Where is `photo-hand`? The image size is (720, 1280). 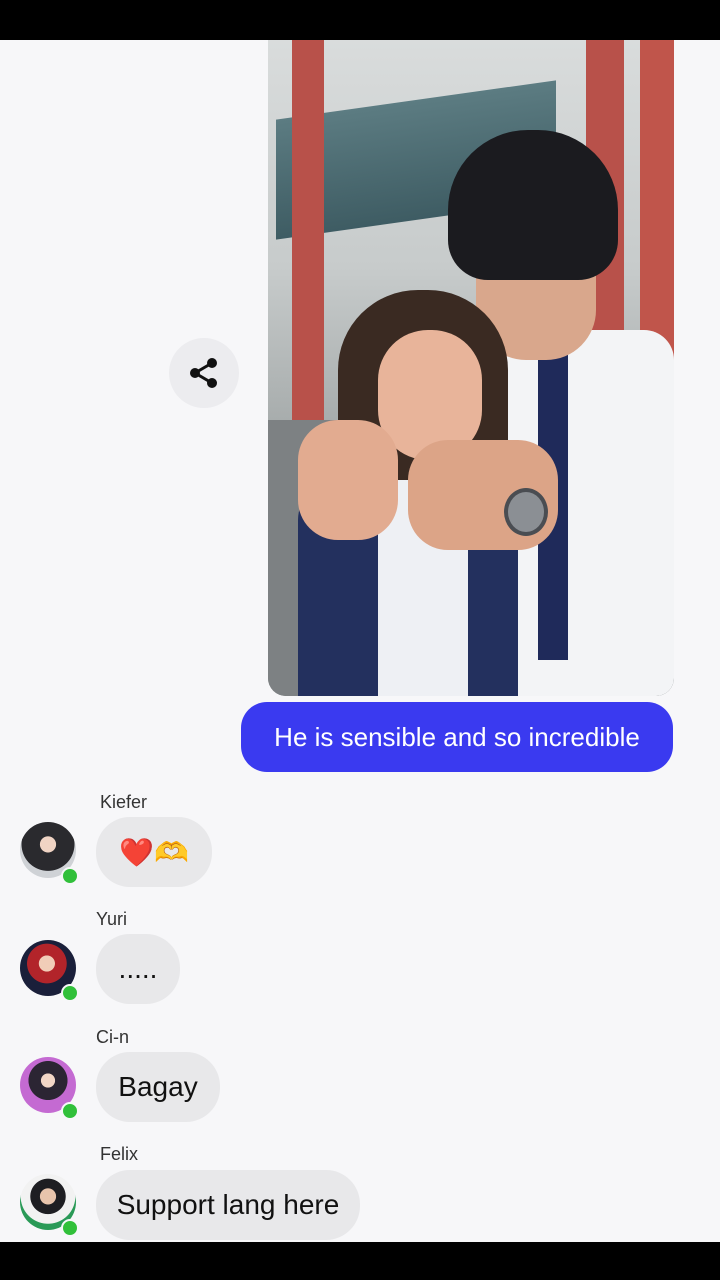
photo-hand is located at coordinates (348, 480).